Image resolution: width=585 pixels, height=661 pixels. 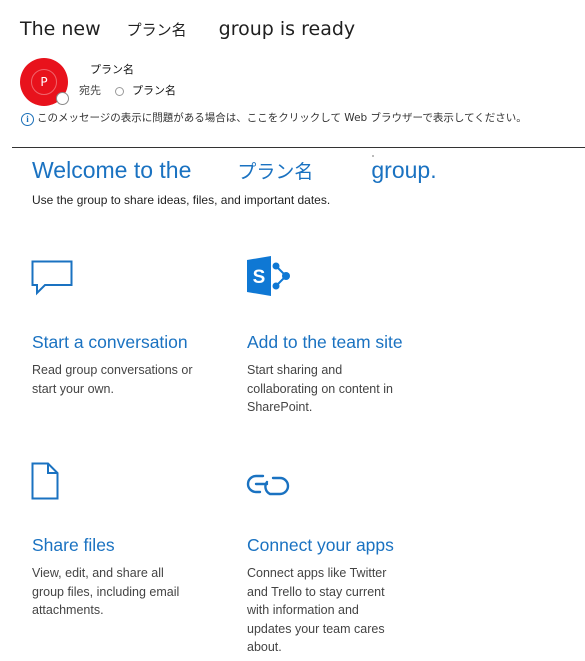 I want to click on subject-prefix: The new, so click(x=60, y=29).